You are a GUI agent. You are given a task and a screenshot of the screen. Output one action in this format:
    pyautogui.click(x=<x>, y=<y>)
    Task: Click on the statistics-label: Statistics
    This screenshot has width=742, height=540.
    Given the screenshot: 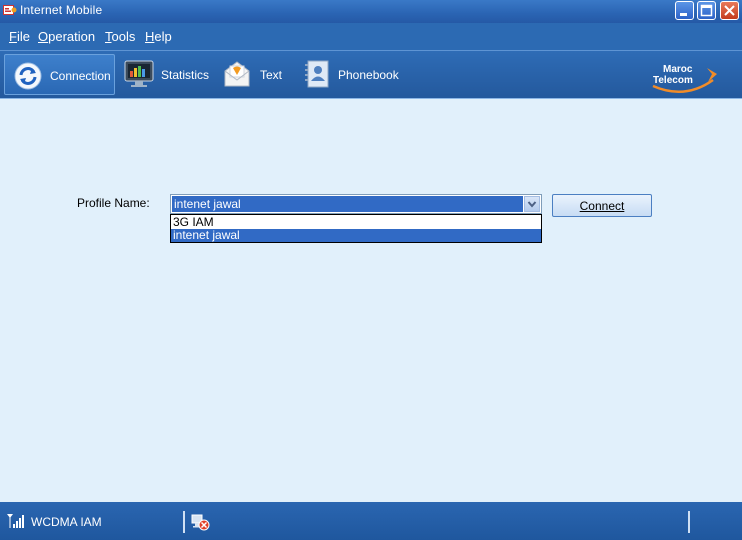 What is the action you would take?
    pyautogui.click(x=185, y=75)
    